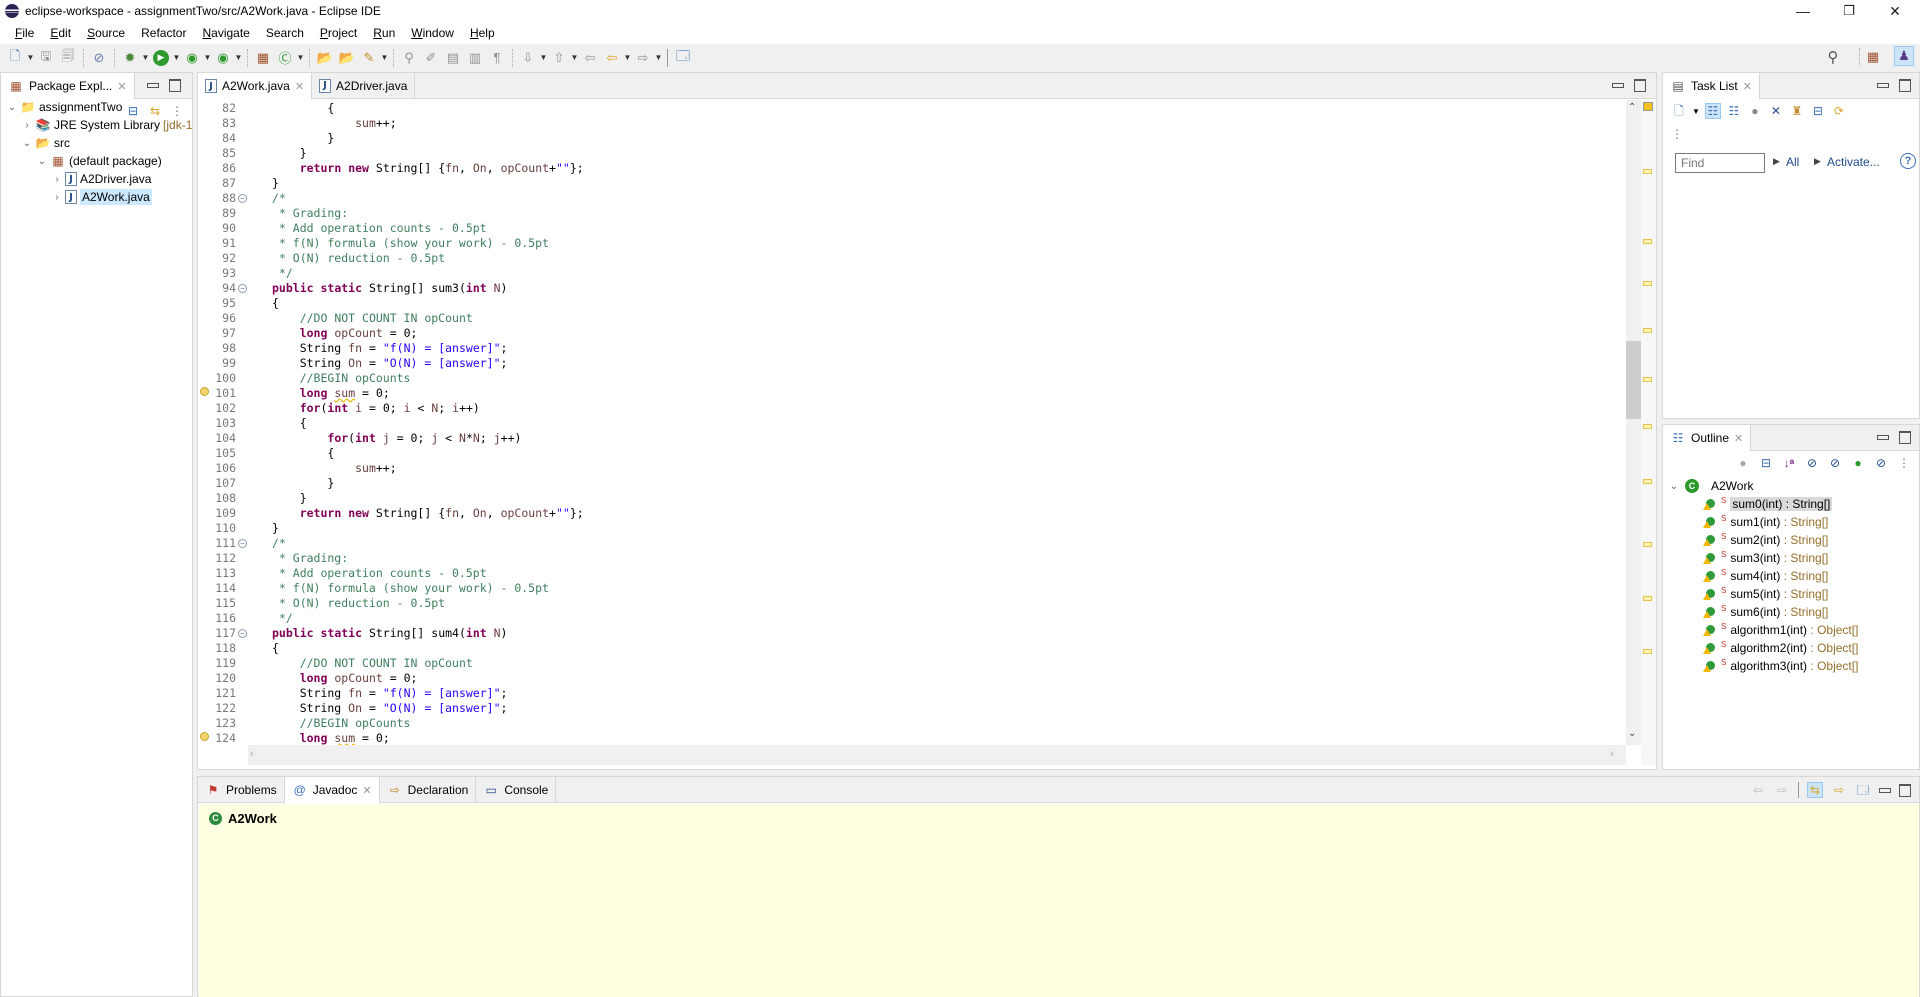  What do you see at coordinates (285, 58) in the screenshot?
I see `new-class-icon: Ⓒ` at bounding box center [285, 58].